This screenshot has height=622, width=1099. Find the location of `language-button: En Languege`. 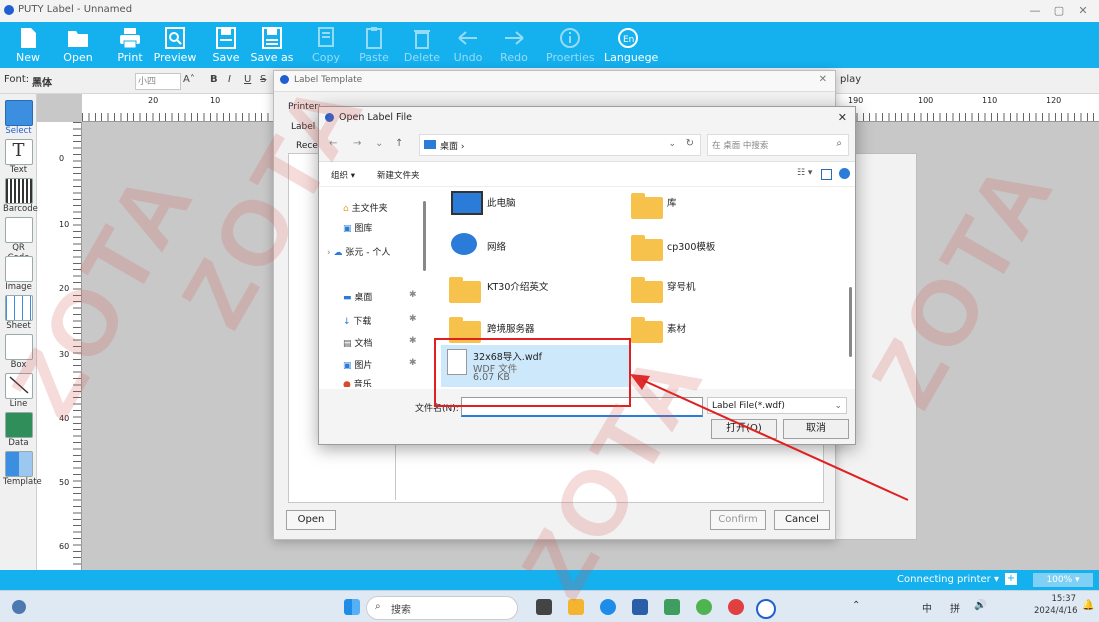

language-button: En Languege is located at coordinates (631, 45).